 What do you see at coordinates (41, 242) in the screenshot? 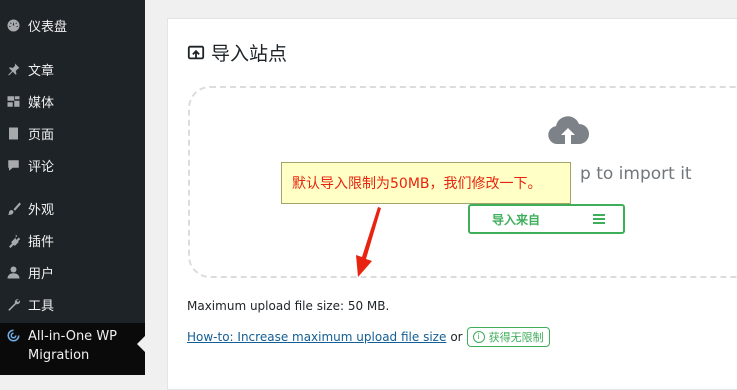
I see `sidebar-item-label: 插件` at bounding box center [41, 242].